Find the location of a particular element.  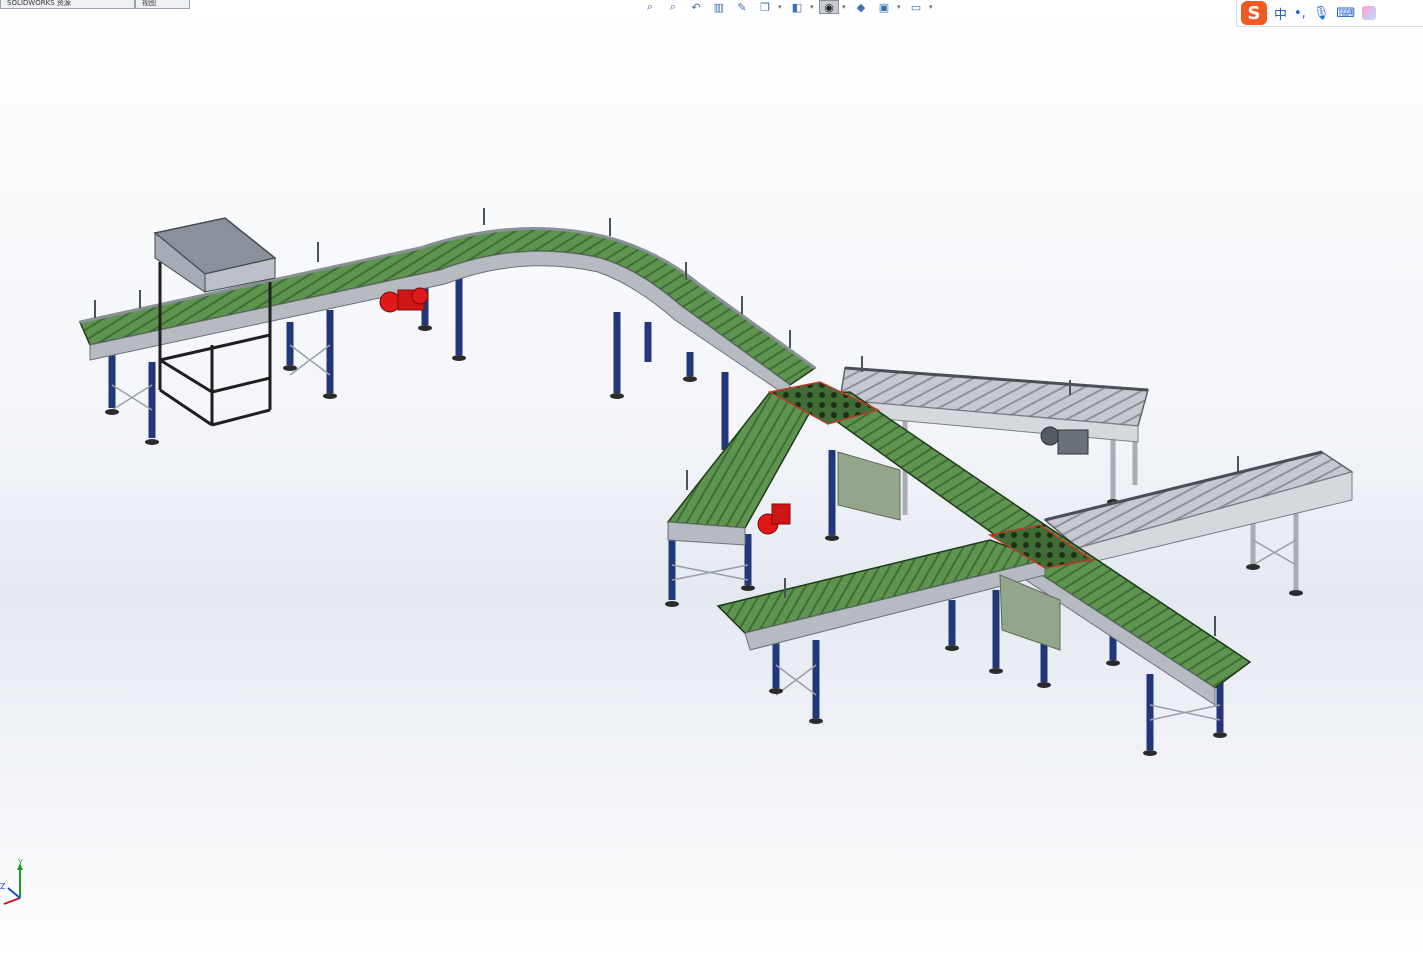

coordinate-triad: Y Z is located at coordinates (17, 884).